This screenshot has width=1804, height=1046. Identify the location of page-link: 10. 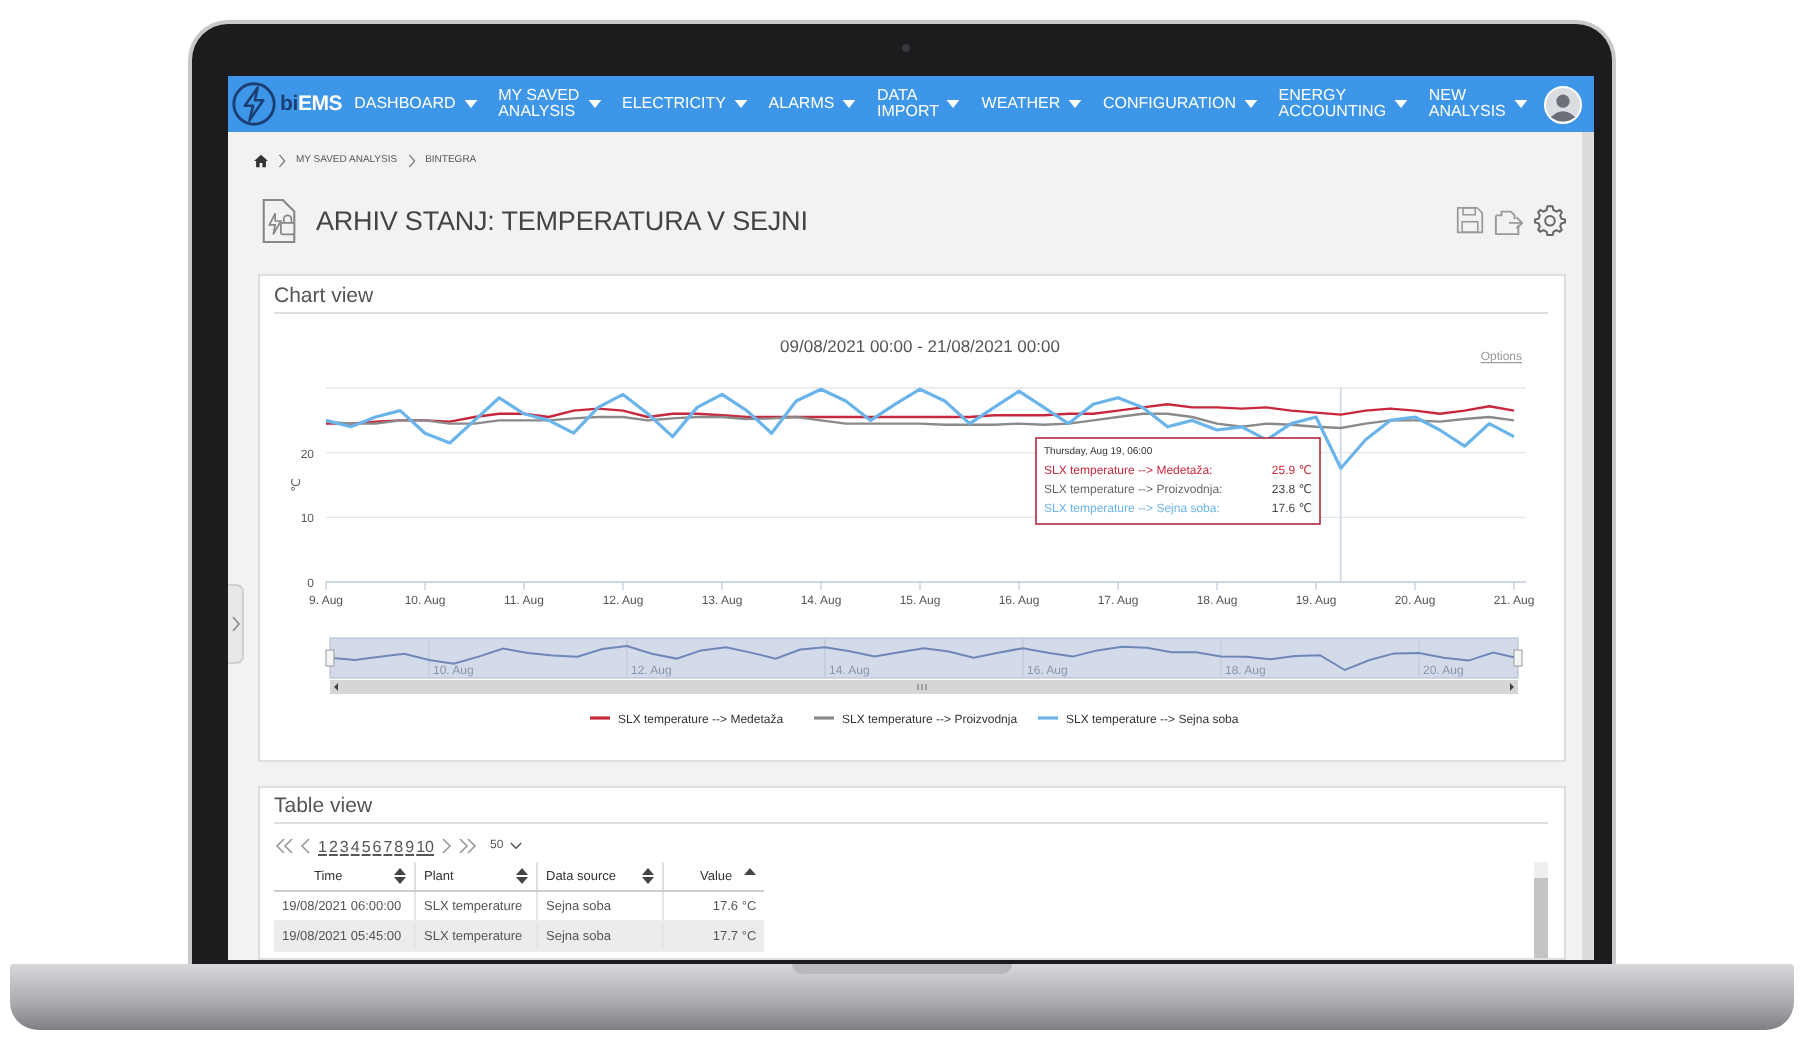
(425, 846).